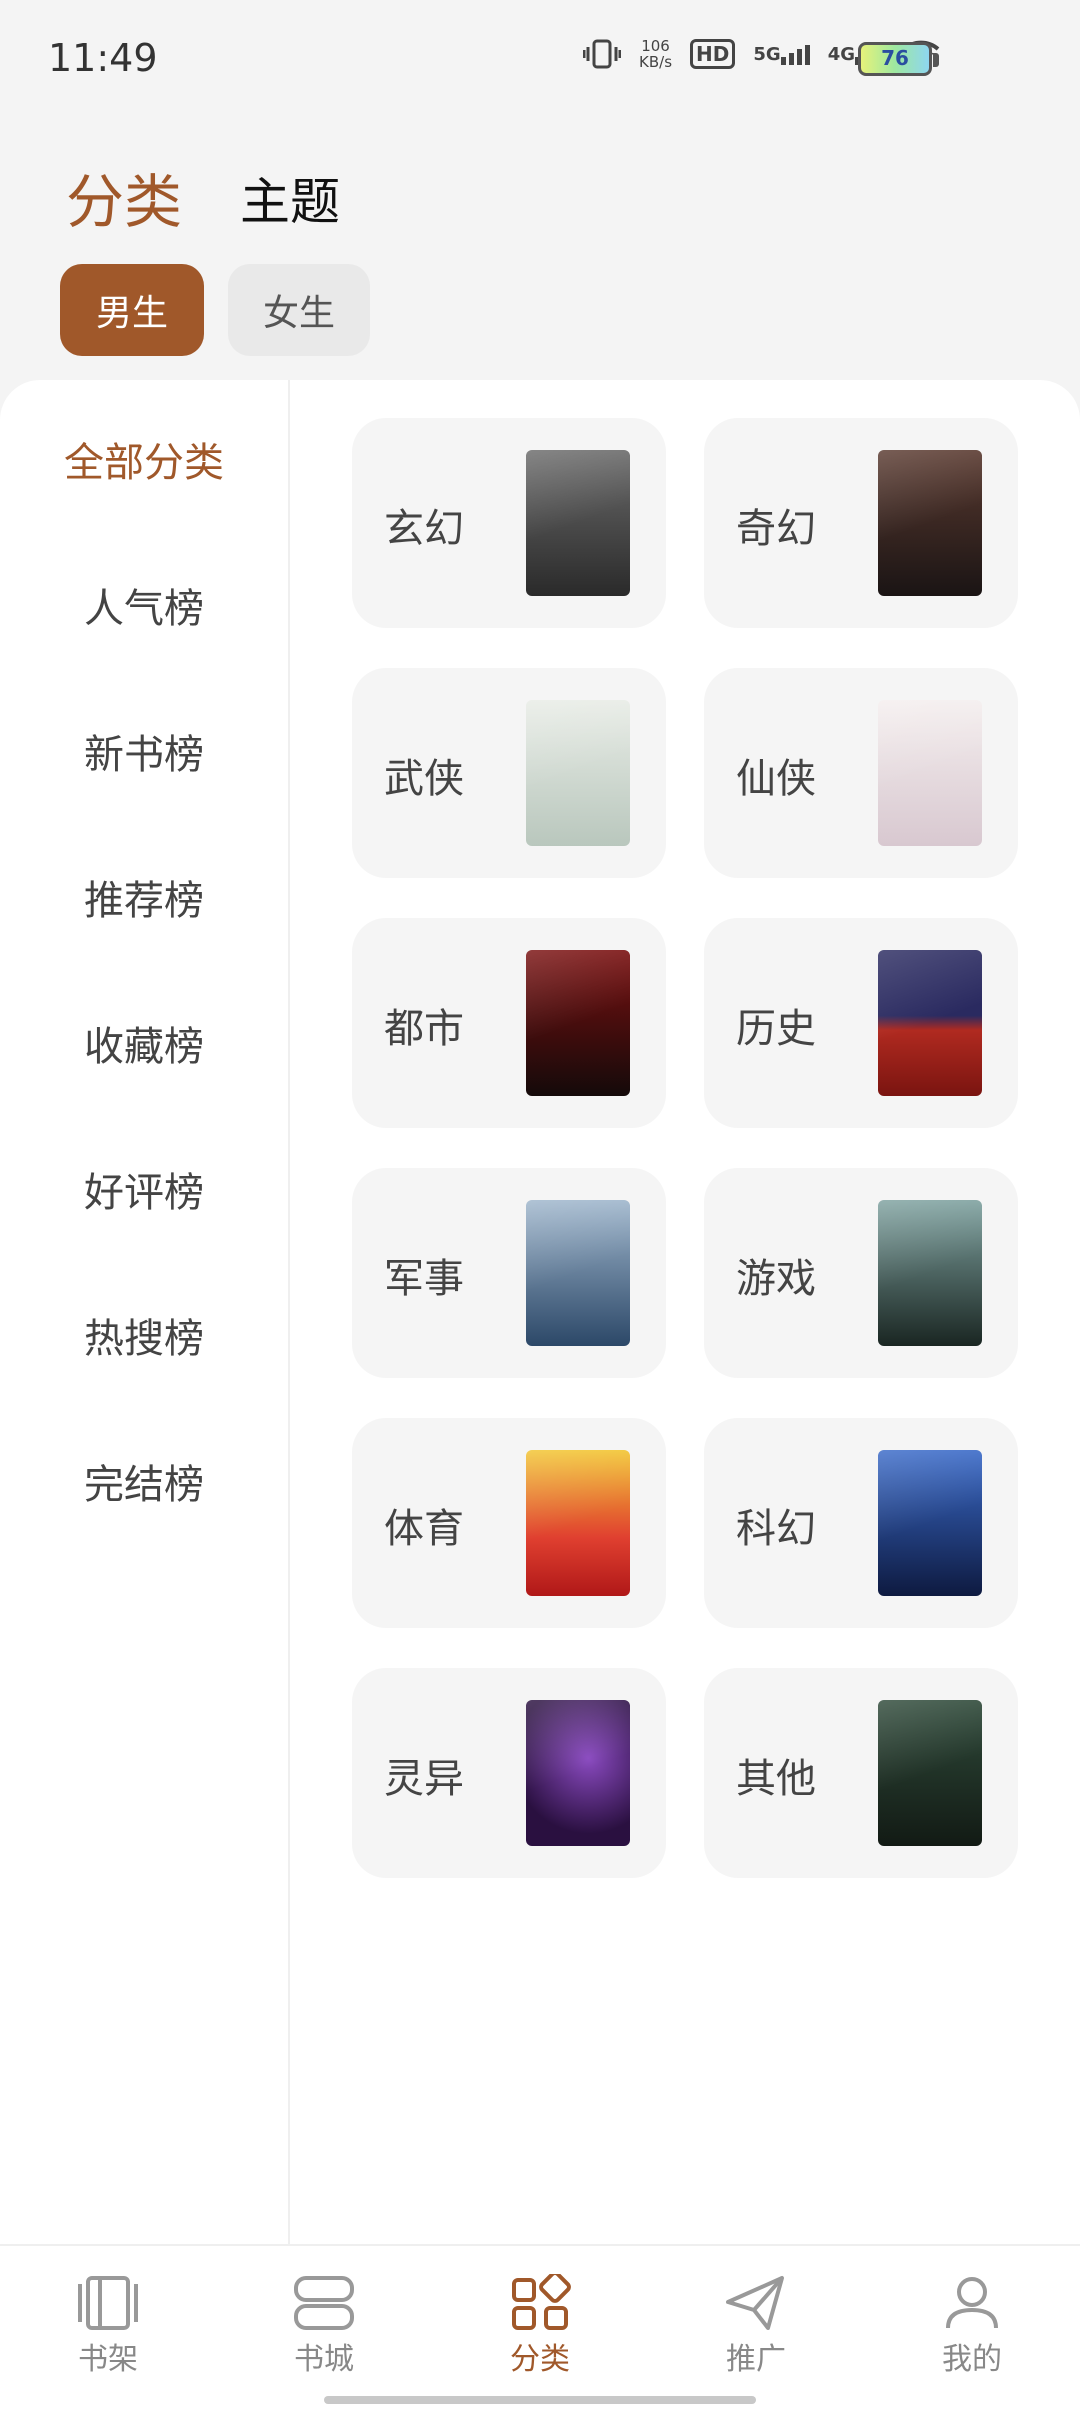 The height and width of the screenshot is (2410, 1080). I want to click on category-card-qihuan: 奇幻, so click(861, 523).